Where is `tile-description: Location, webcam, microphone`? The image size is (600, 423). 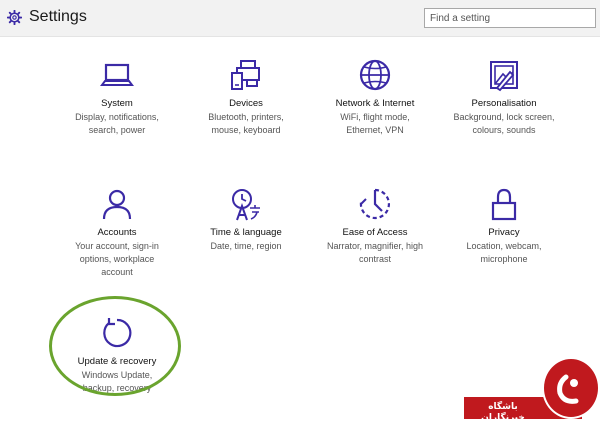
tile-description: Location, webcam, microphone is located at coordinates (504, 252).